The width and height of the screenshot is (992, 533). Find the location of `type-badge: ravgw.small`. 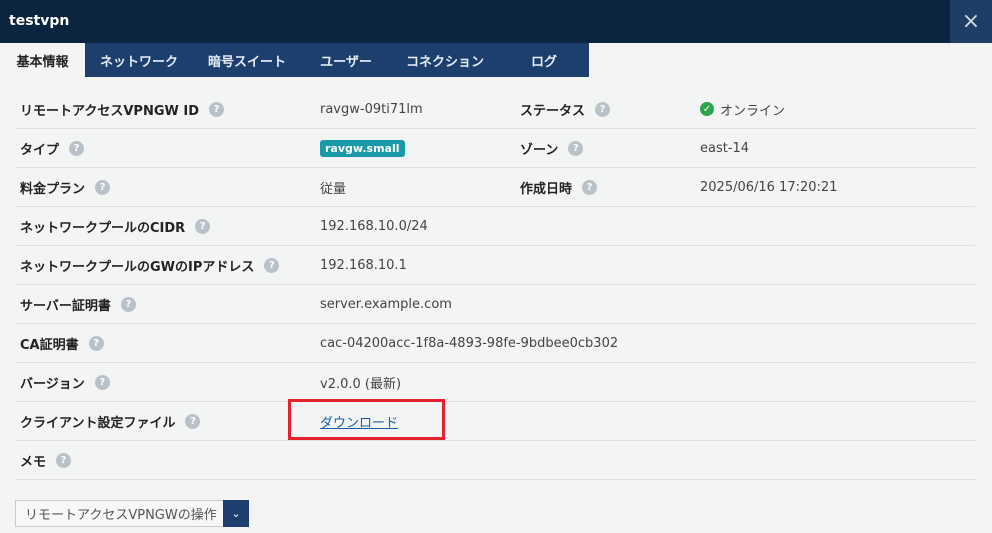

type-badge: ravgw.small is located at coordinates (362, 148).